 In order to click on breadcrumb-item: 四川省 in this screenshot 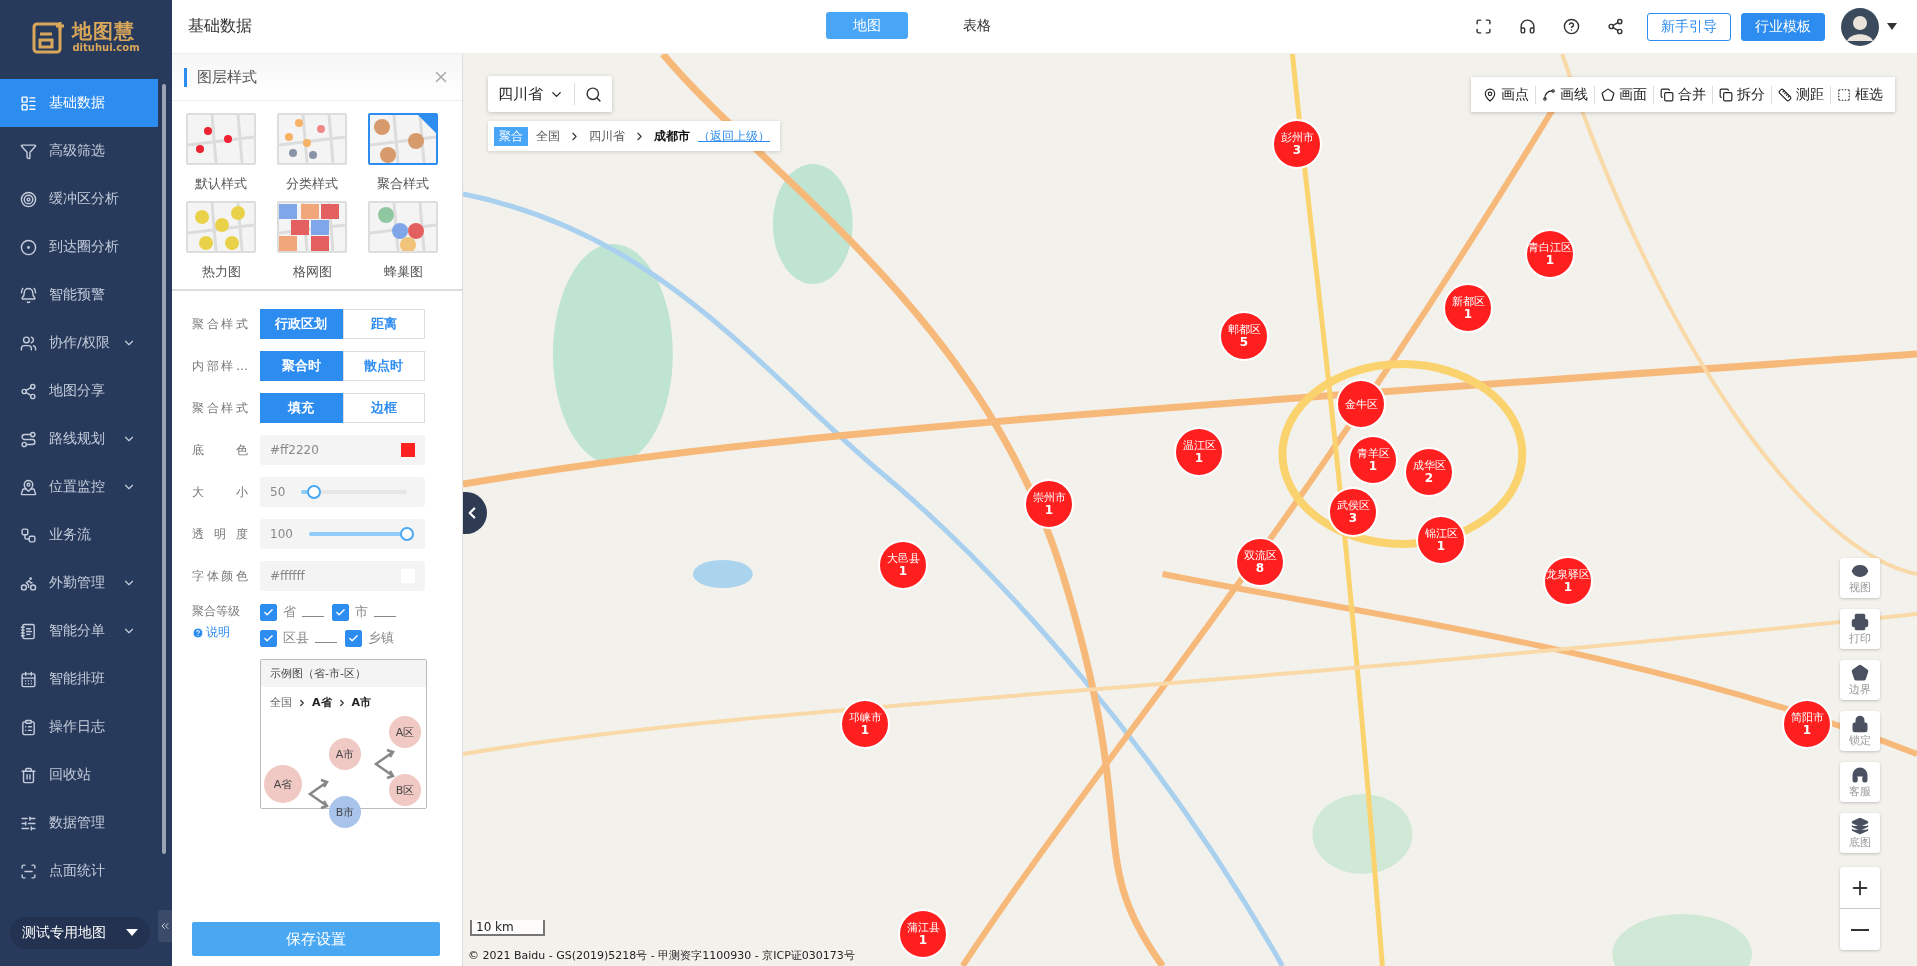, I will do `click(607, 136)`.